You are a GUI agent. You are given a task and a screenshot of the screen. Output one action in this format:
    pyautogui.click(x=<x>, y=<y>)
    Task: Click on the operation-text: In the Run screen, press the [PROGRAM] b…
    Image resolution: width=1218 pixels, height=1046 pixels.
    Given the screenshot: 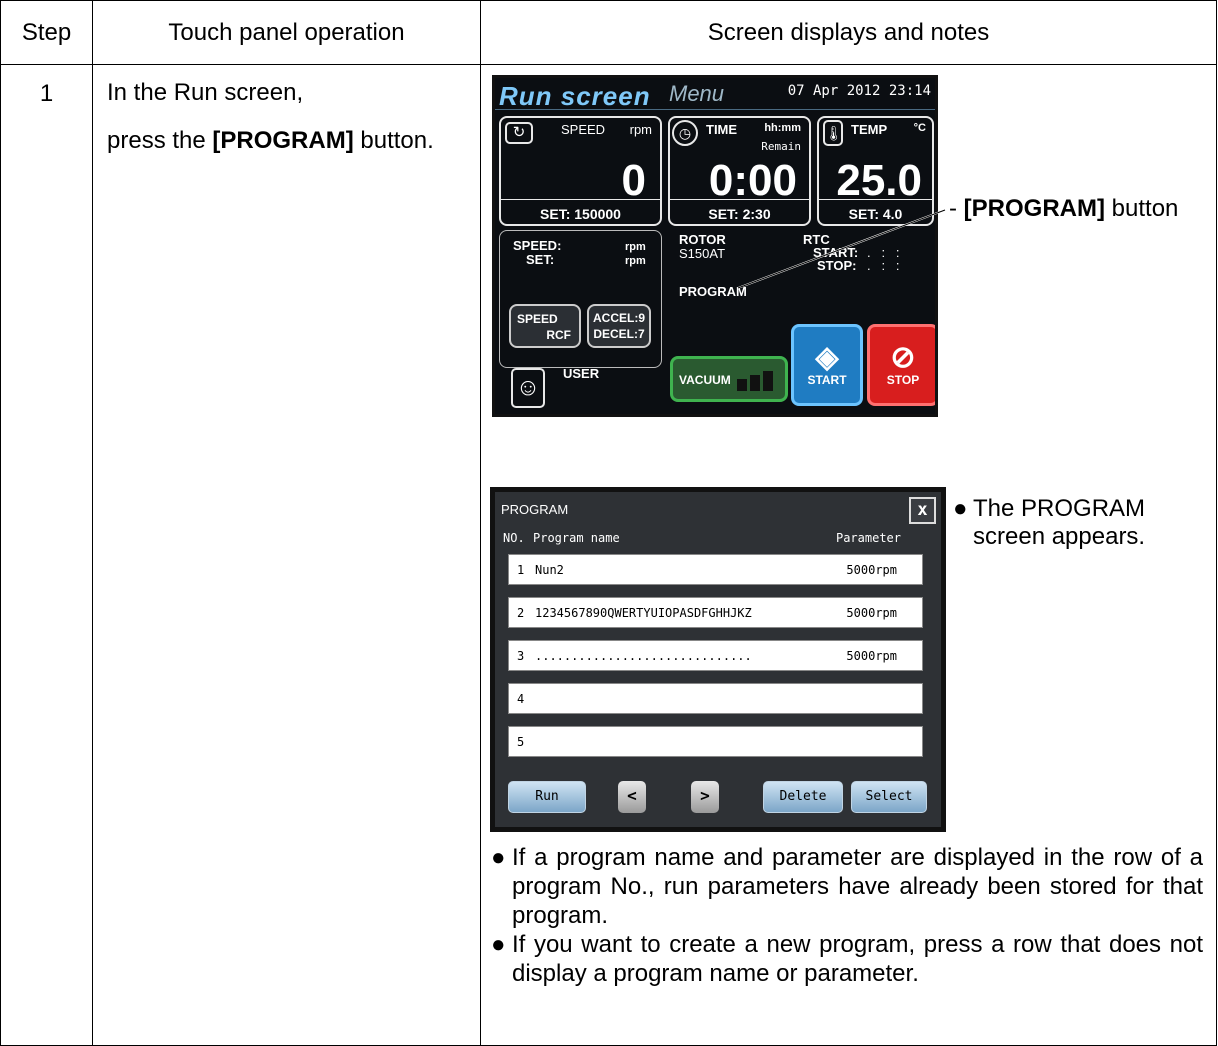 What is the action you would take?
    pyautogui.click(x=286, y=115)
    